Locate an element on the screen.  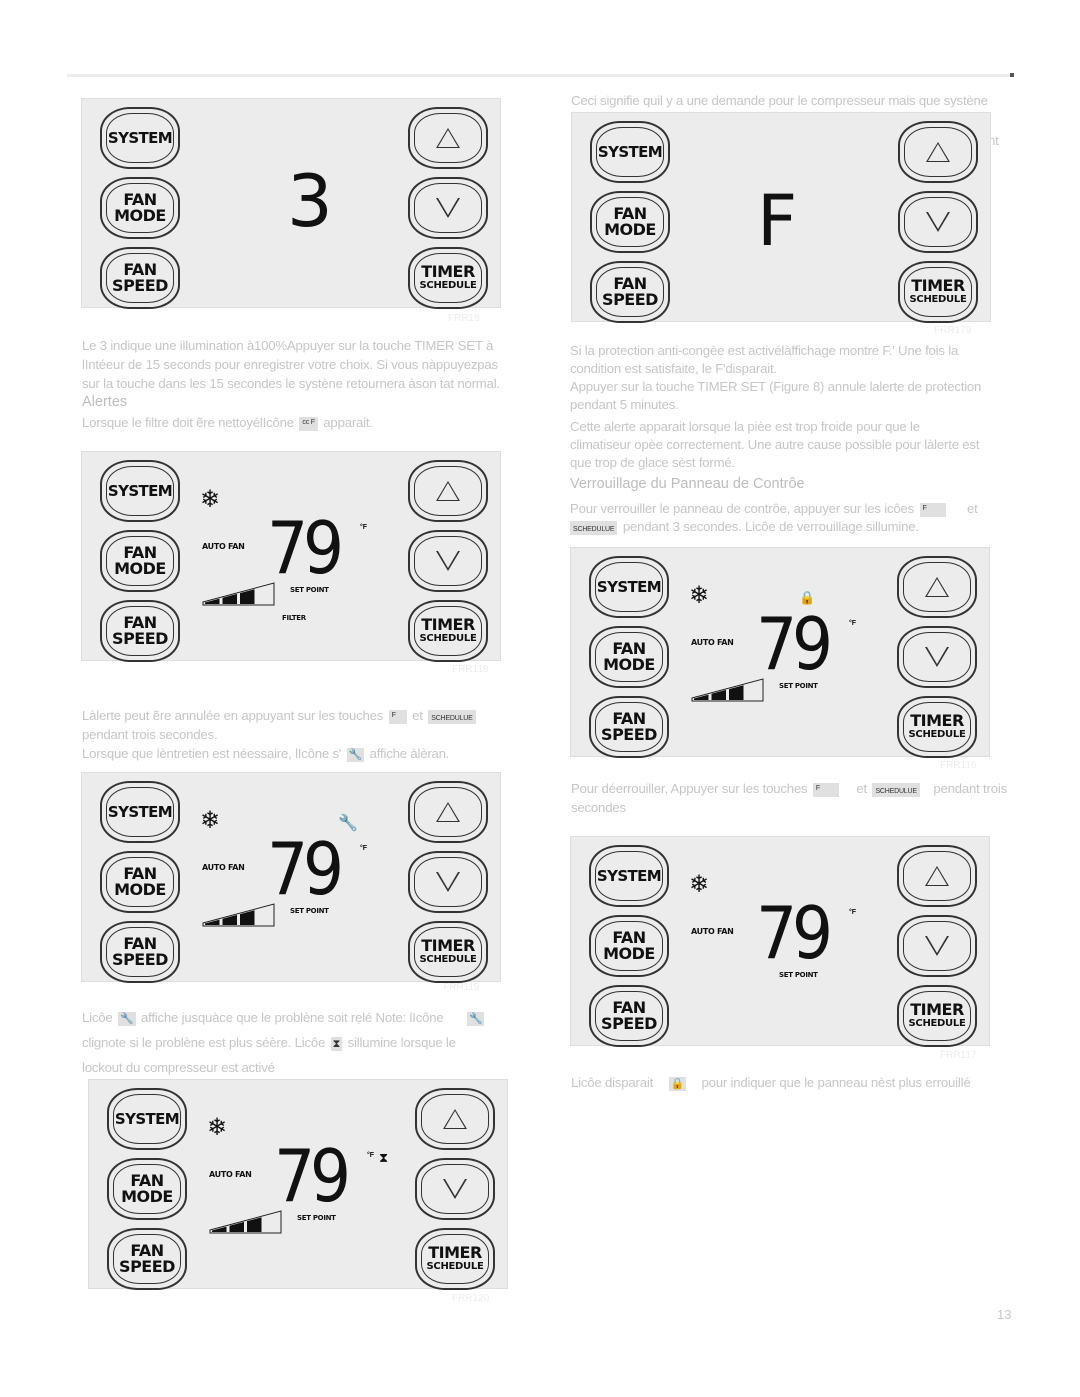
figure-label: FRR116 is located at coordinates (958, 765).